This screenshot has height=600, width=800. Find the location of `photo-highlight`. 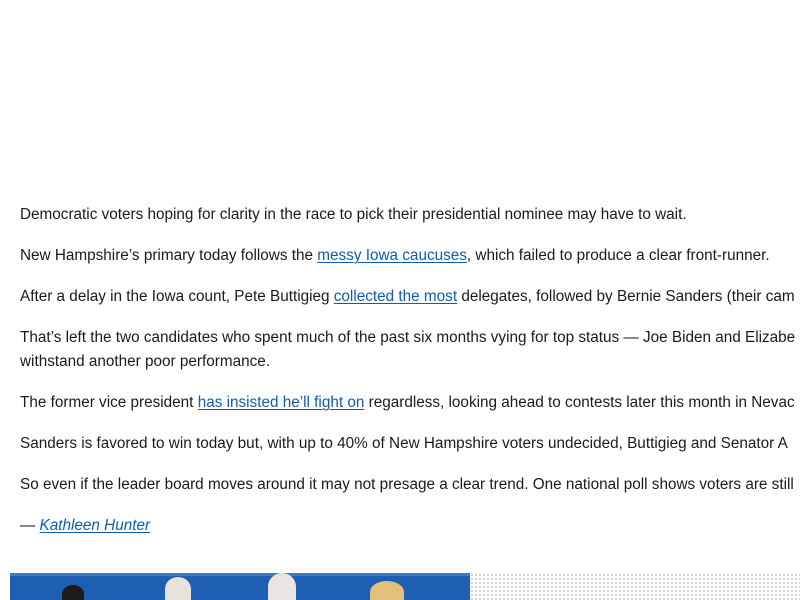

photo-highlight is located at coordinates (240, 574).